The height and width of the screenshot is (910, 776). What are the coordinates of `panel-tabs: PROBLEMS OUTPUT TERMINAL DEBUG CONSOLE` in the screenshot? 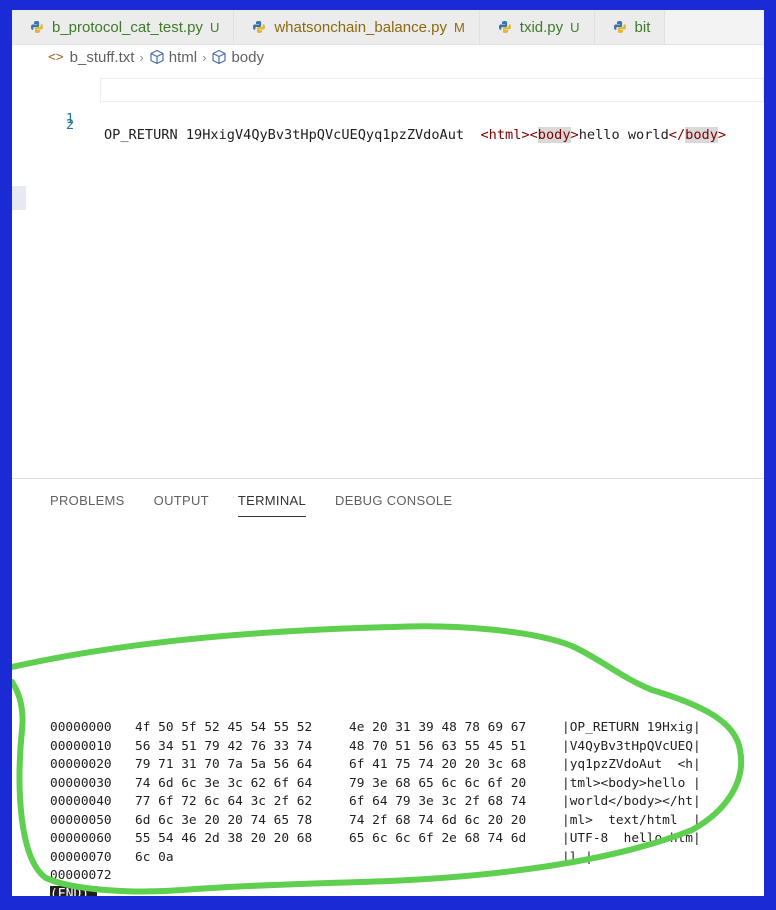 It's located at (265, 505).